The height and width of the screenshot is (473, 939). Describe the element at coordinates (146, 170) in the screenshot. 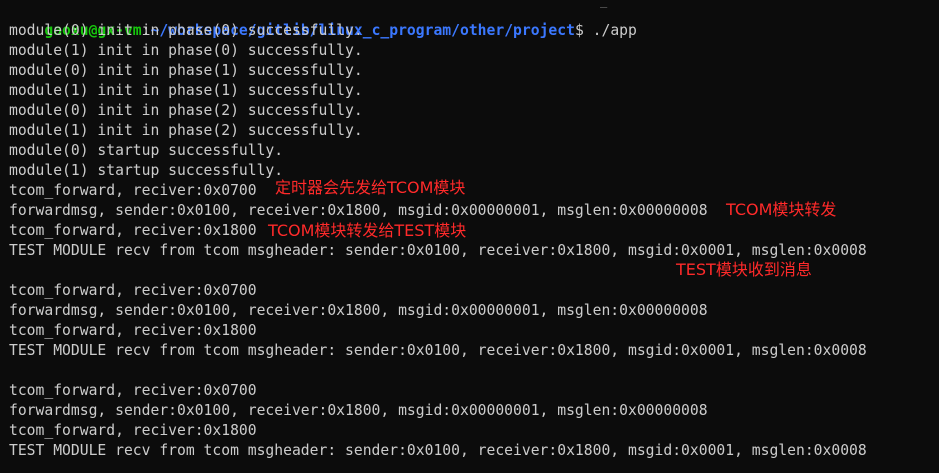

I see `output-line: module(1) startup successfully.` at that location.